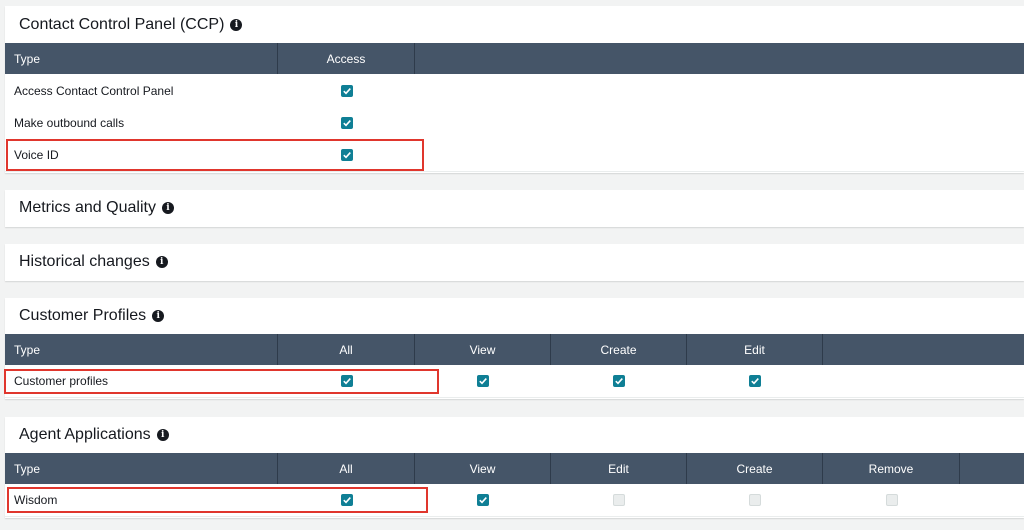 This screenshot has height=530, width=1024. What do you see at coordinates (69, 123) in the screenshot?
I see `row-type-label: Make outbound calls` at bounding box center [69, 123].